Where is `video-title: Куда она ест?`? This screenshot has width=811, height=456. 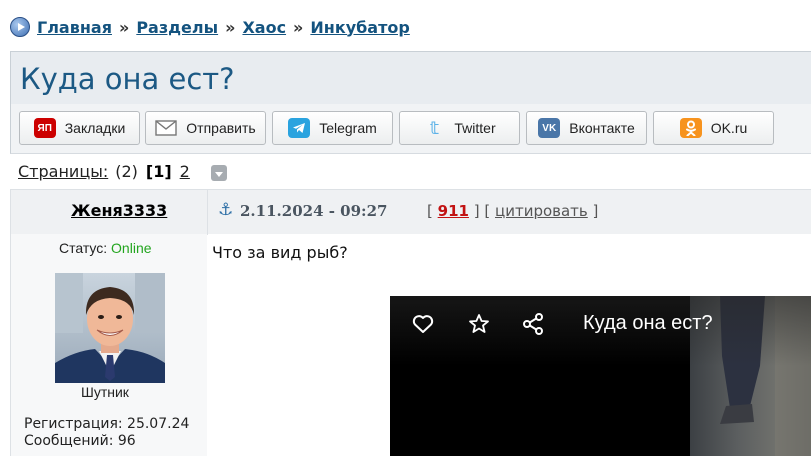 video-title: Куда она ест? is located at coordinates (648, 323).